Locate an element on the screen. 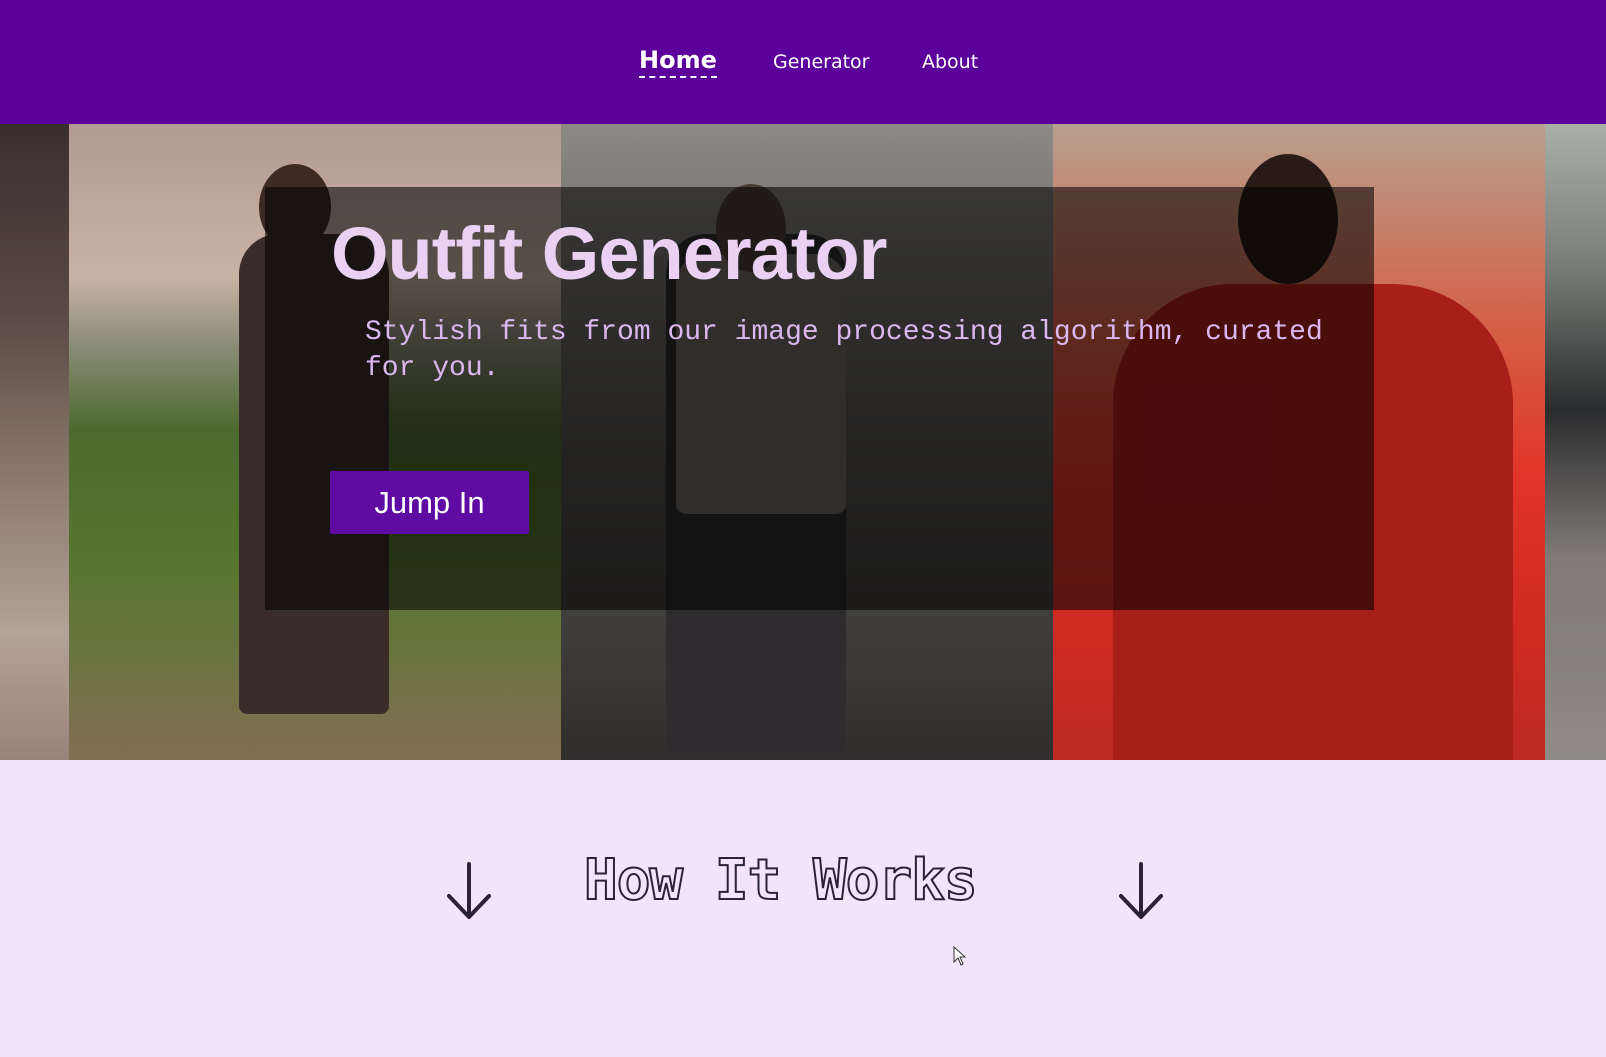 The image size is (1606, 1057). jump-in-button: Jump In is located at coordinates (429, 502).